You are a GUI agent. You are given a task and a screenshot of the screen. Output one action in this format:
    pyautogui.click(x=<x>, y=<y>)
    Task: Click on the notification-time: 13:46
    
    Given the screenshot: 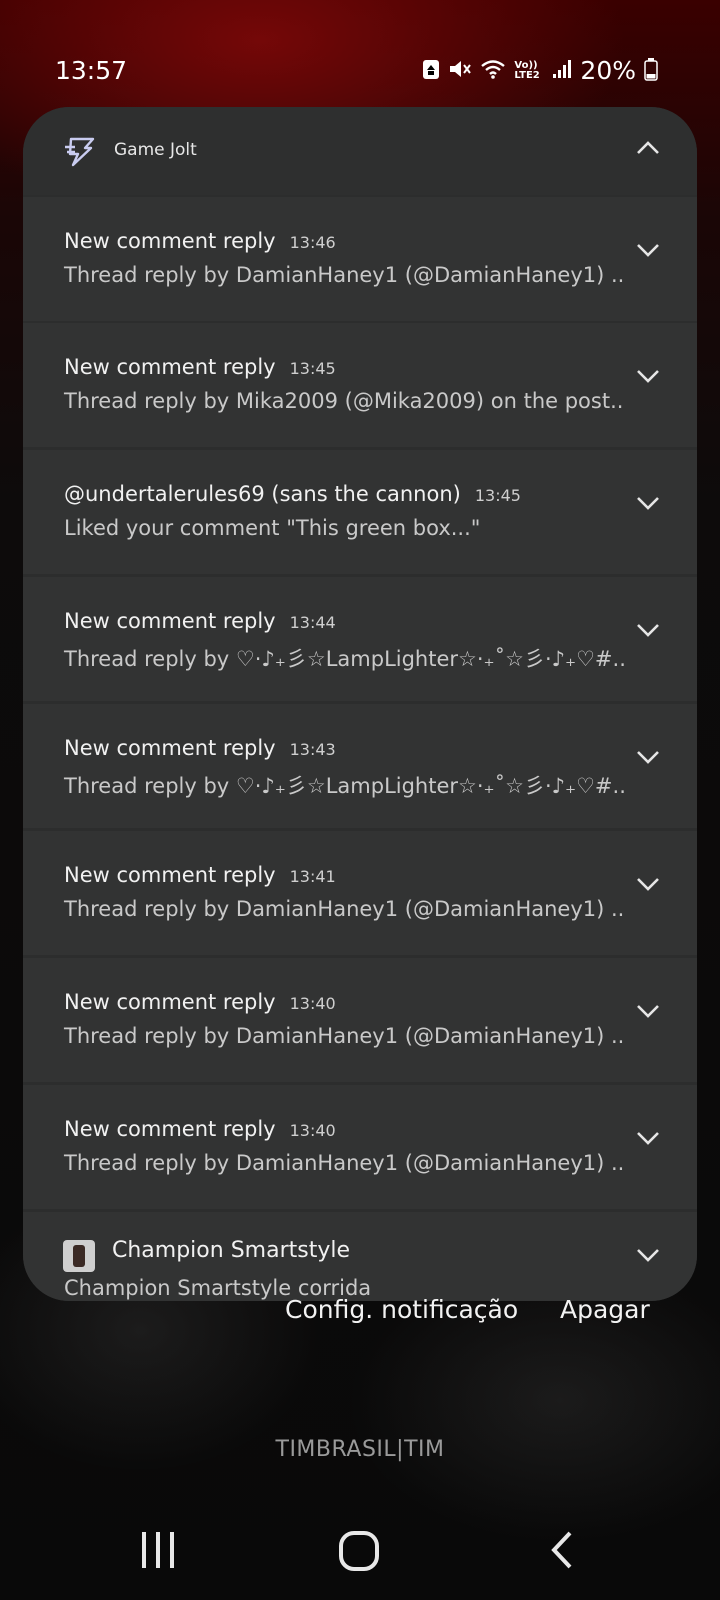 What is the action you would take?
    pyautogui.click(x=312, y=242)
    